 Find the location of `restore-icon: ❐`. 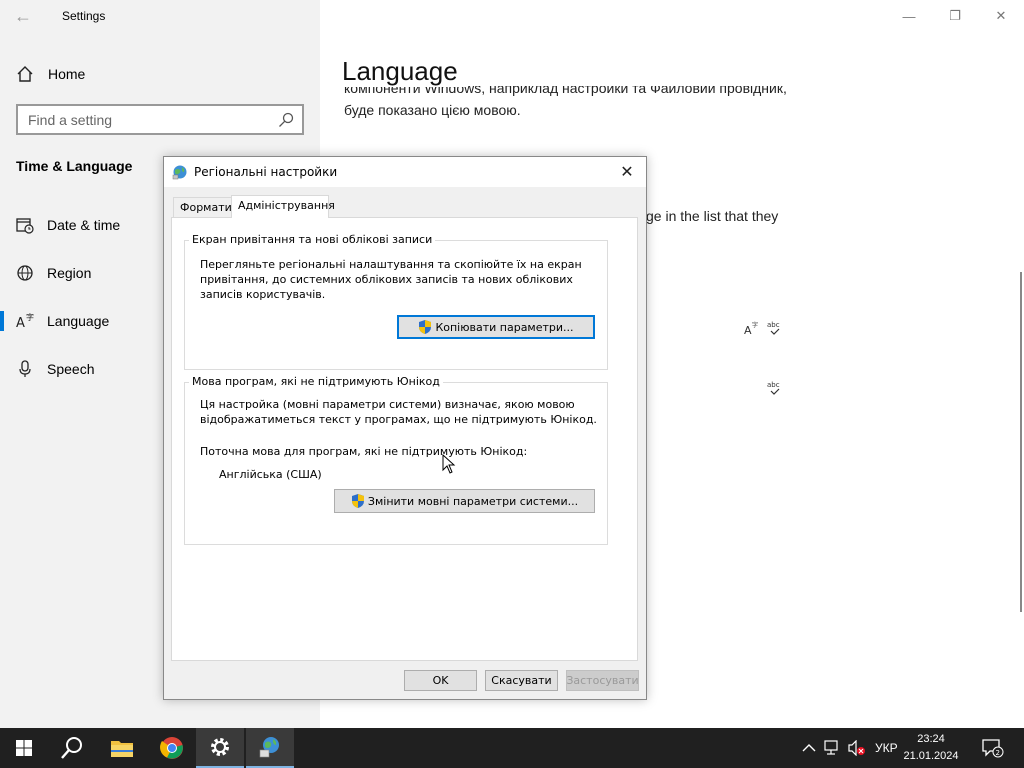

restore-icon: ❐ is located at coordinates (955, 16).